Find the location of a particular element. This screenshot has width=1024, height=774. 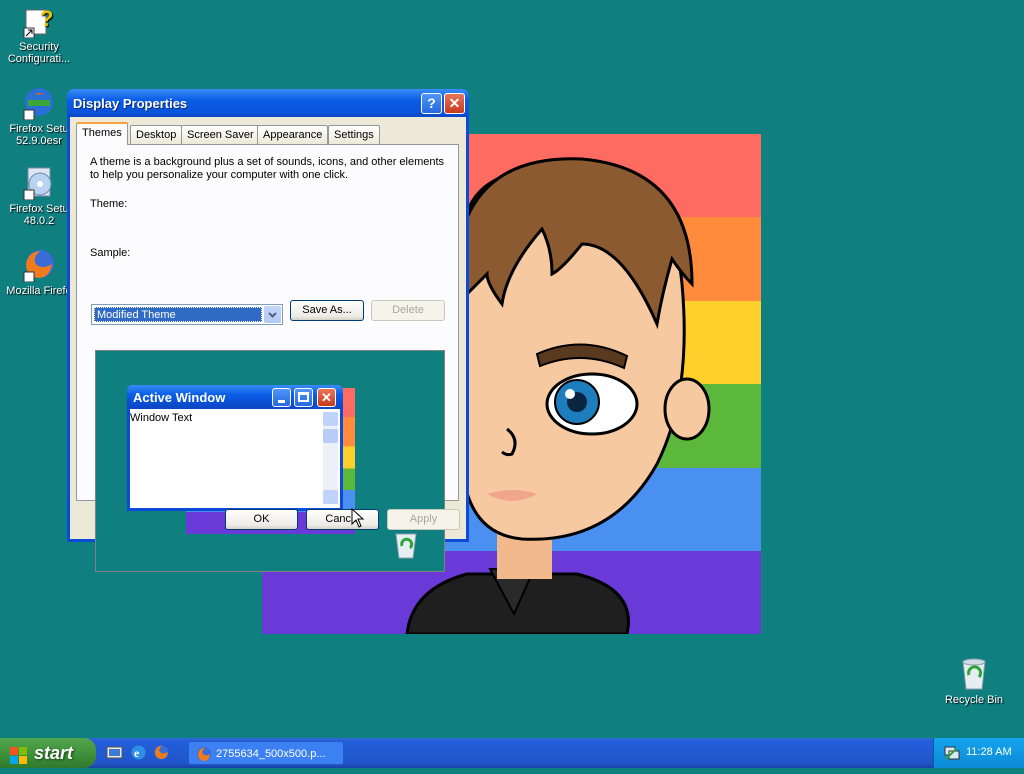

start-button: start is located at coordinates (48, 753).